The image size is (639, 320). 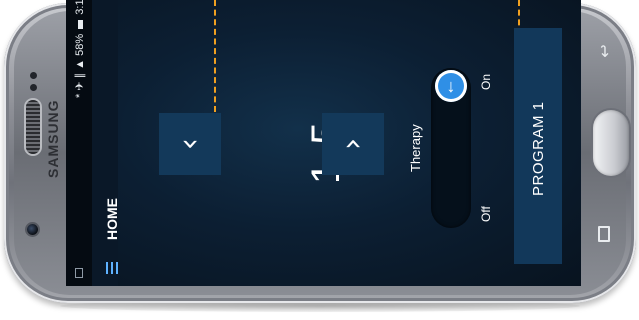 What do you see at coordinates (112, 268) in the screenshot?
I see `hamburger-menu-icon` at bounding box center [112, 268].